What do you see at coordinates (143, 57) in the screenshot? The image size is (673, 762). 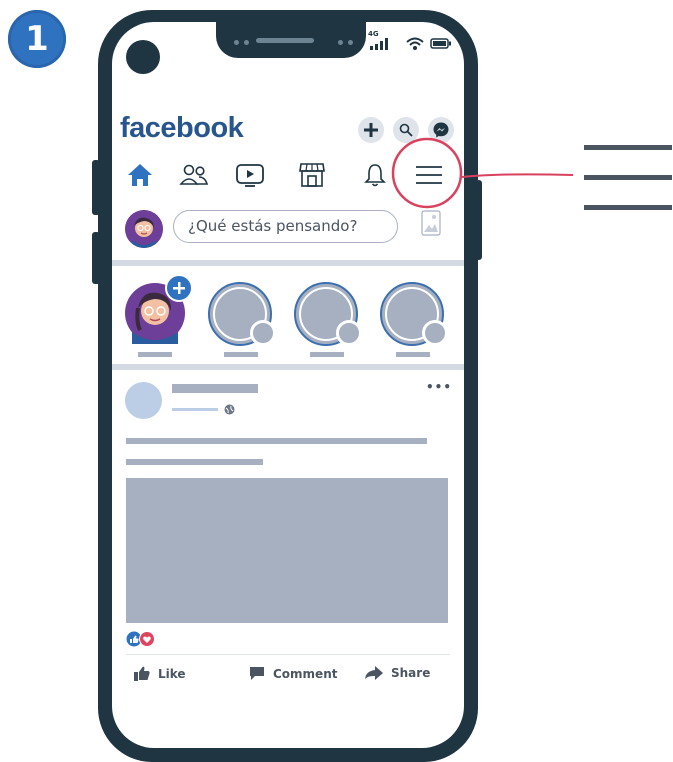 I see `front-camera` at bounding box center [143, 57].